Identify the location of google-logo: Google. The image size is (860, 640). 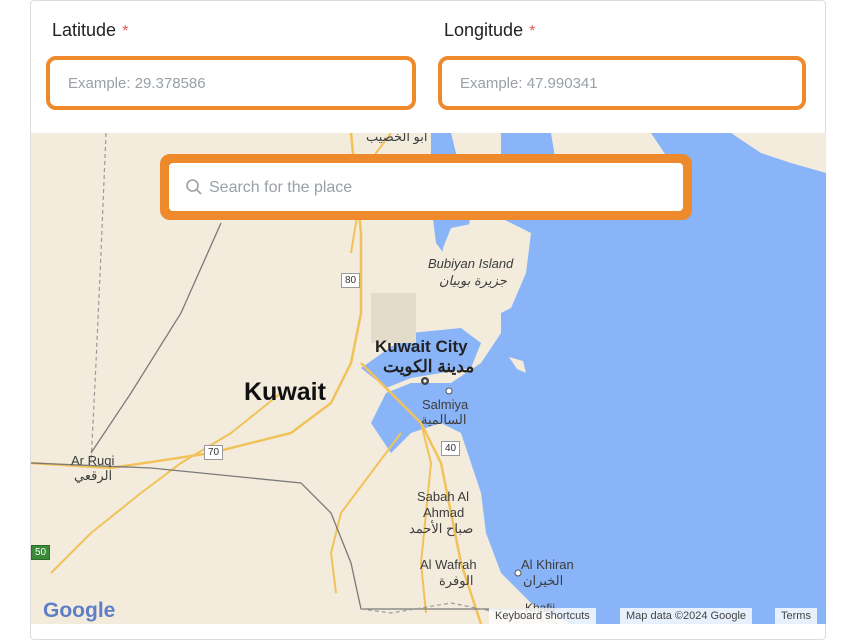
(79, 610).